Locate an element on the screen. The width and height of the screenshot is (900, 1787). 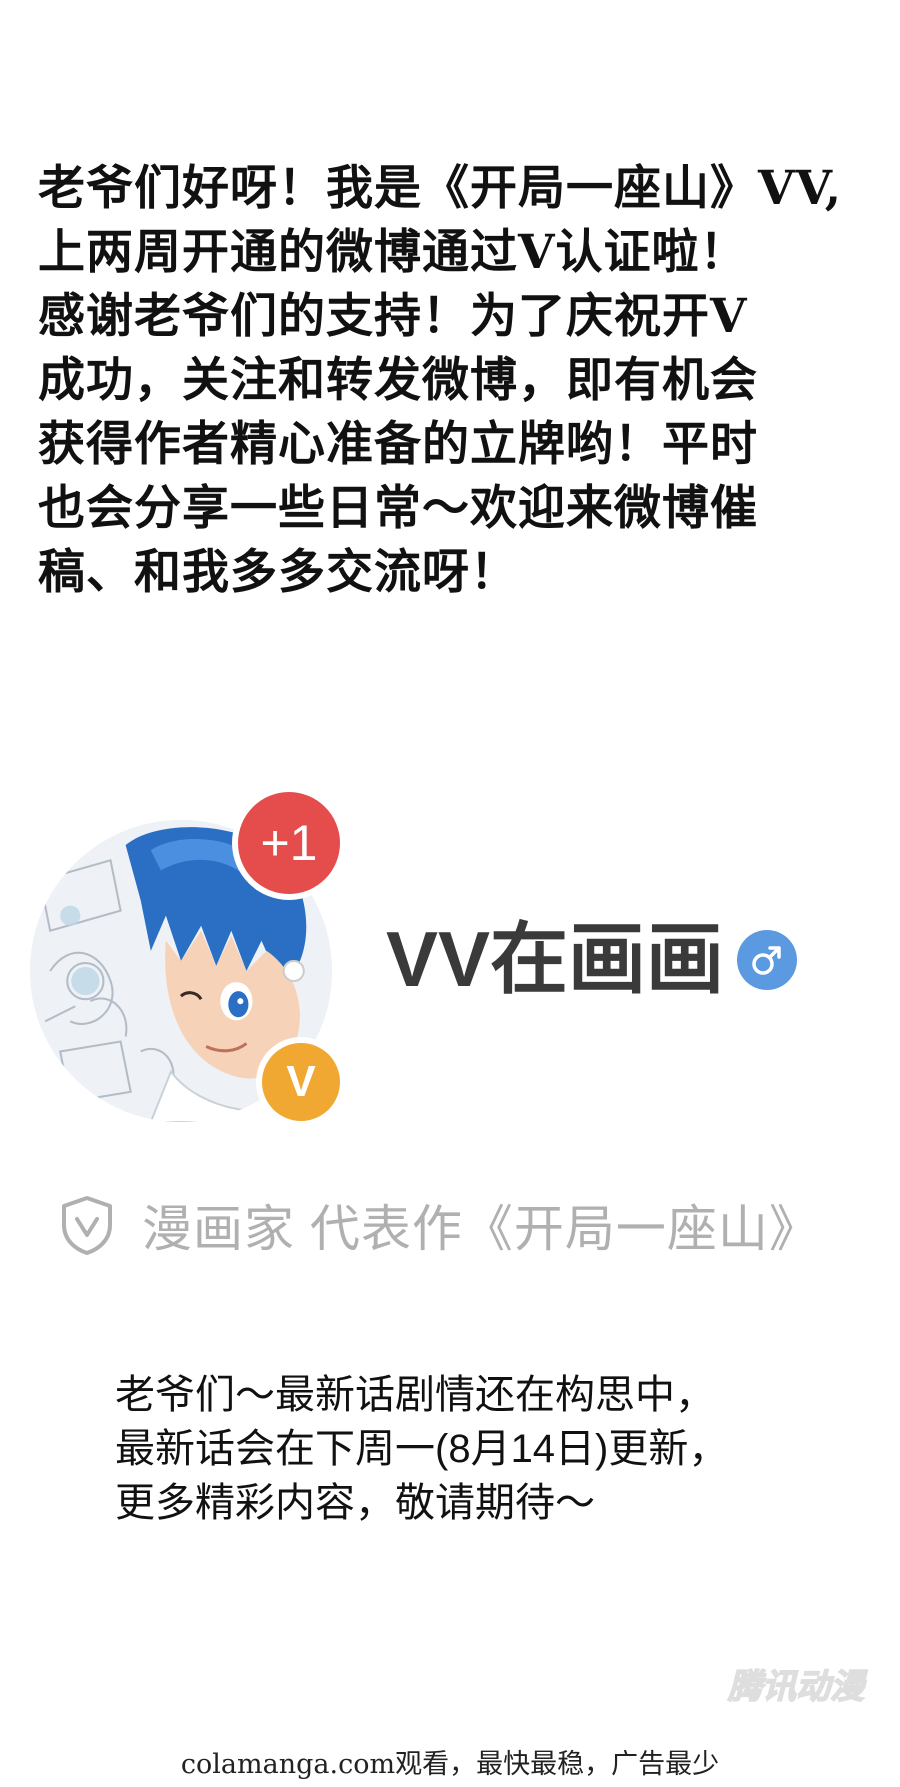
announcement-line: 上两周开通的微博通过V认证啦！ is located at coordinates (393, 252).